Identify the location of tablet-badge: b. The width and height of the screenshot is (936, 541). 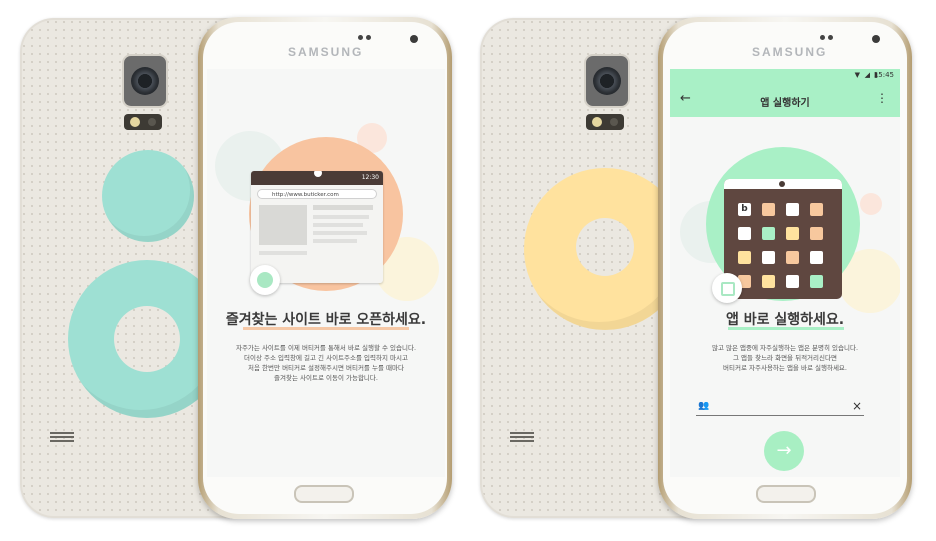
(744, 209).